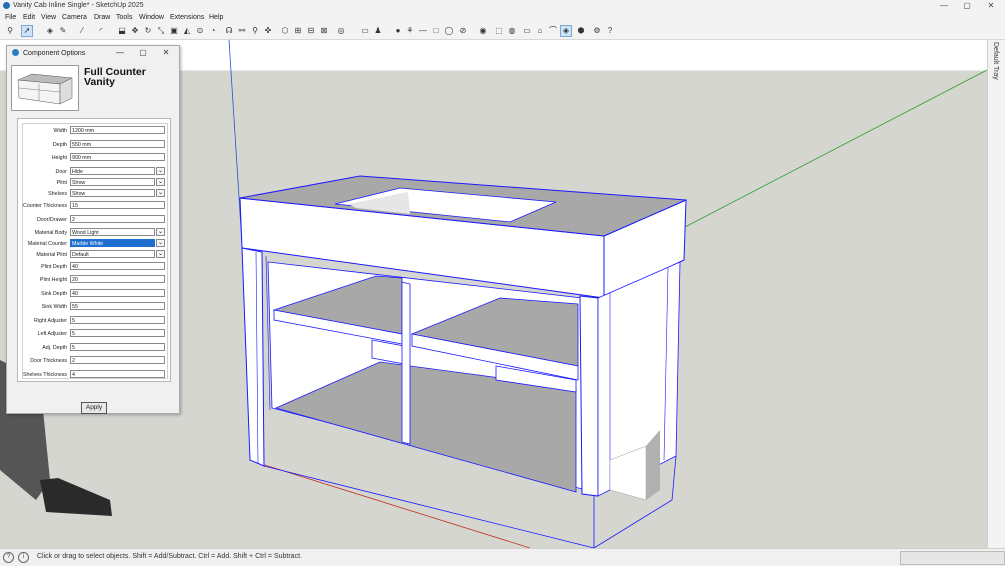 This screenshot has height=566, width=1005. I want to click on section-icon: —, so click(423, 31).